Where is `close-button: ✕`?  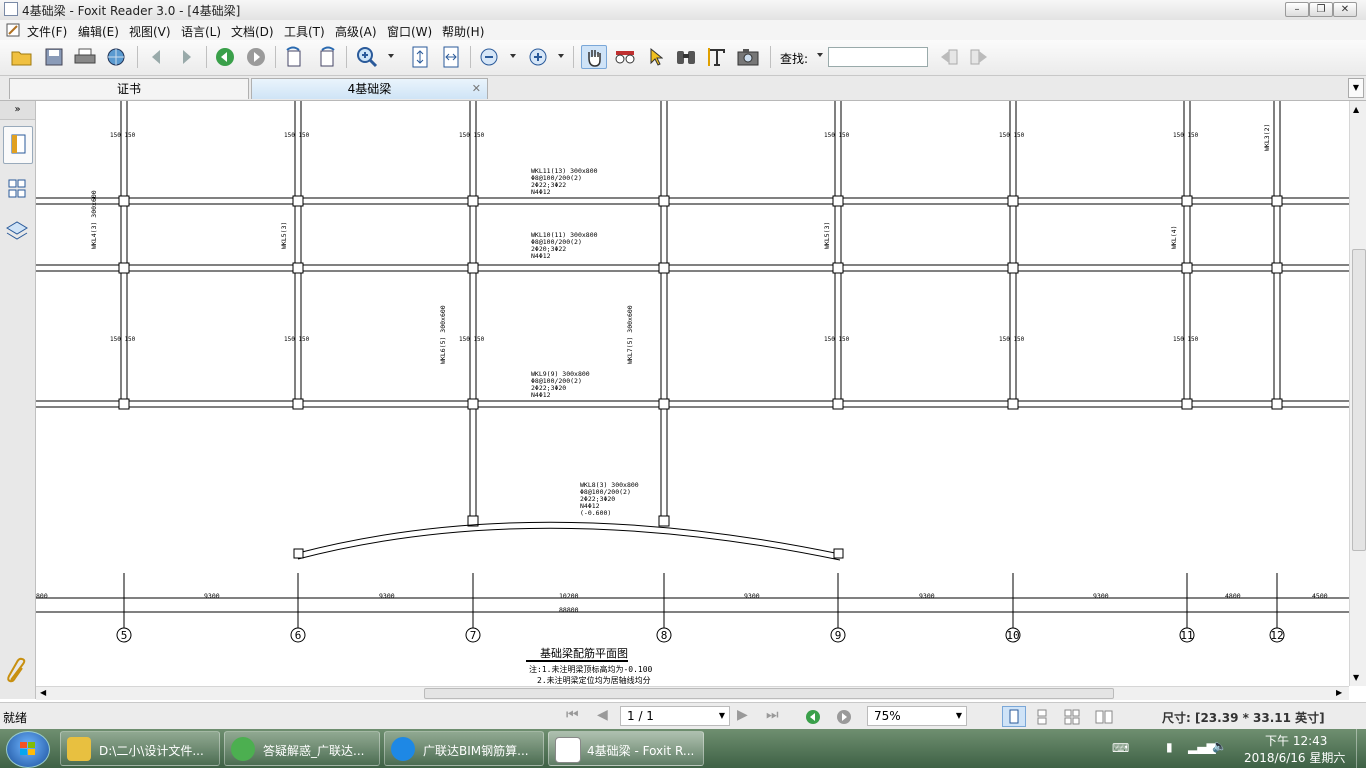
close-button: ✕ is located at coordinates (1345, 9).